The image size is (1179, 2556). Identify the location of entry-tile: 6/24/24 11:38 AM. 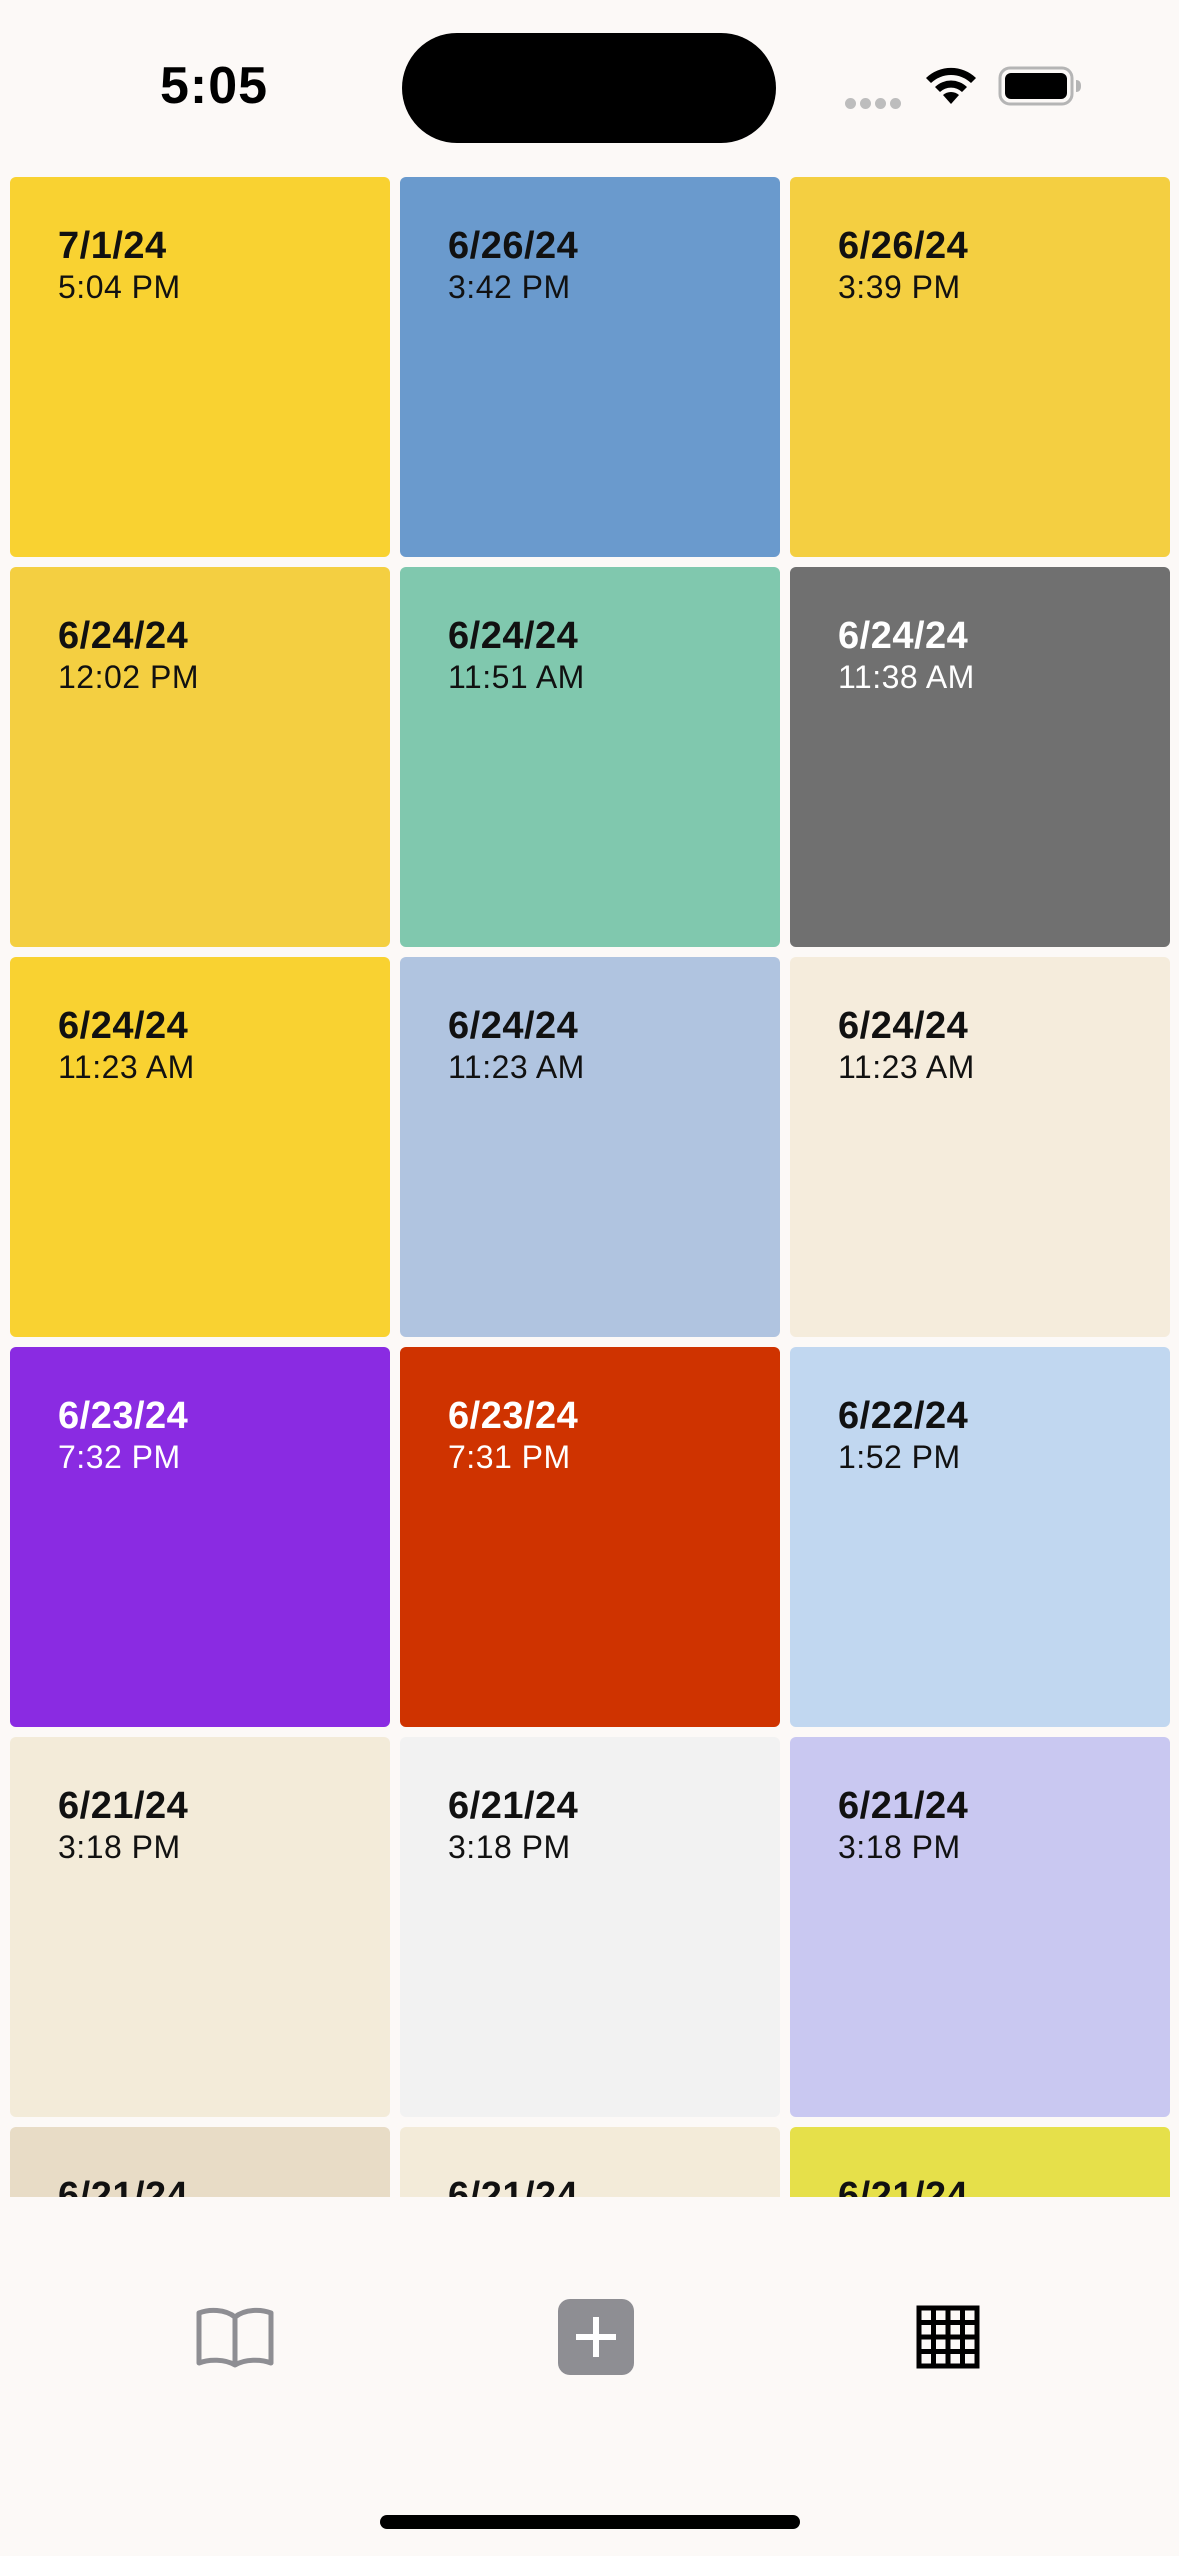
(980, 757).